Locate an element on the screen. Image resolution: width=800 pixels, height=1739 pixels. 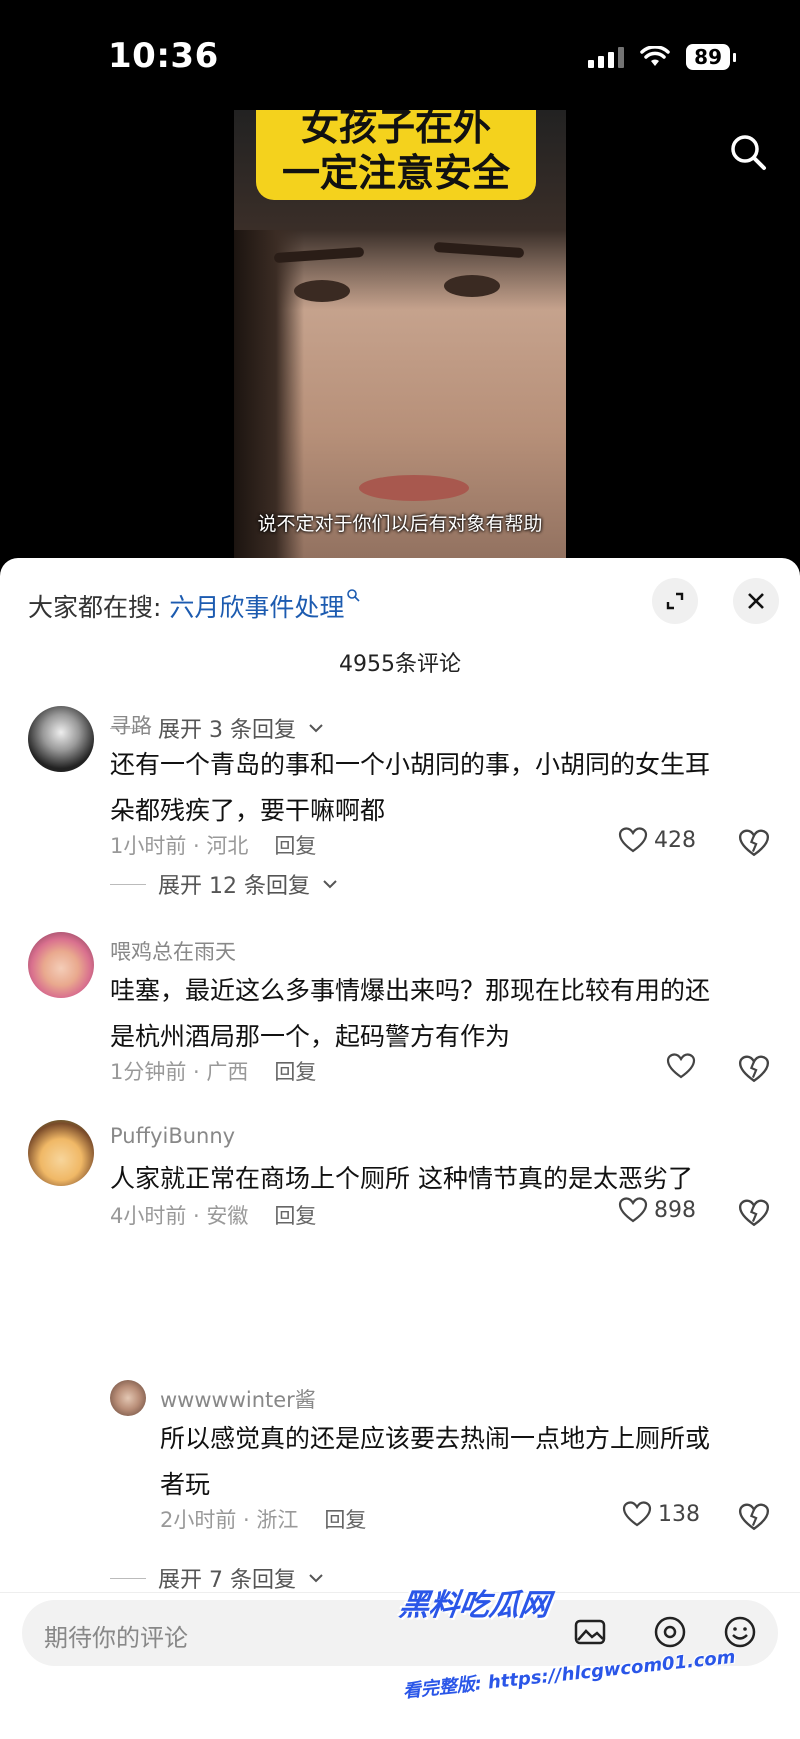
expand-replies: 展开 7 条回复 is located at coordinates (217, 1578).